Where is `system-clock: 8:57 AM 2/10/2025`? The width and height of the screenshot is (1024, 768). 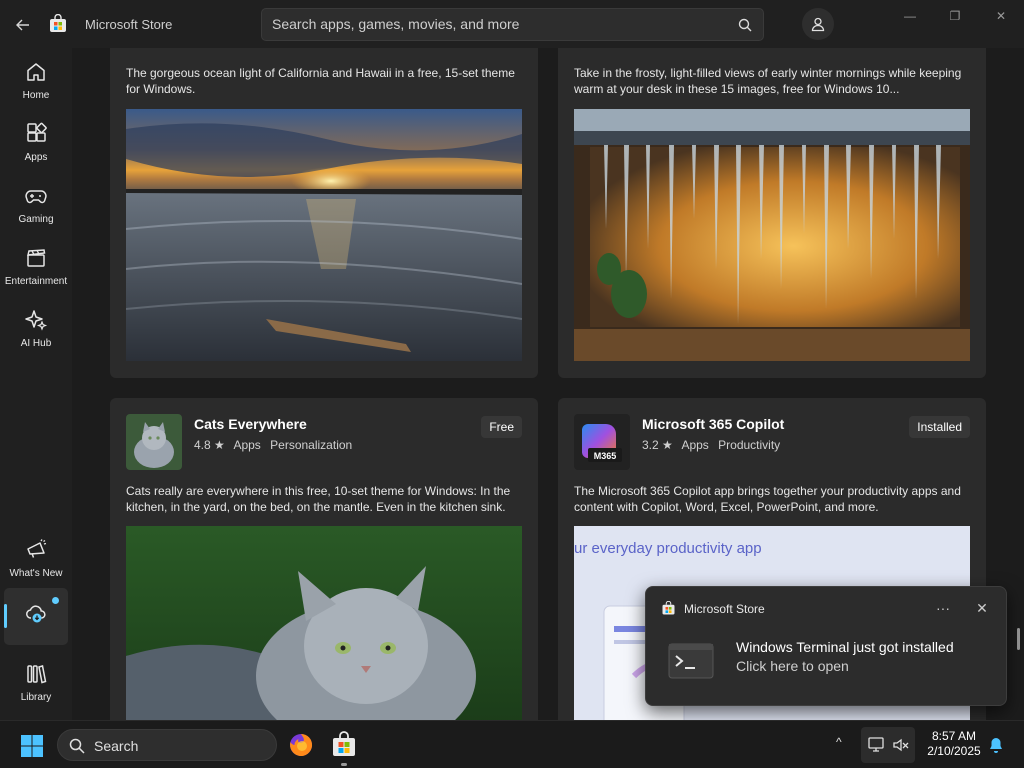
system-clock: 8:57 AM 2/10/2025 is located at coordinates (954, 744).